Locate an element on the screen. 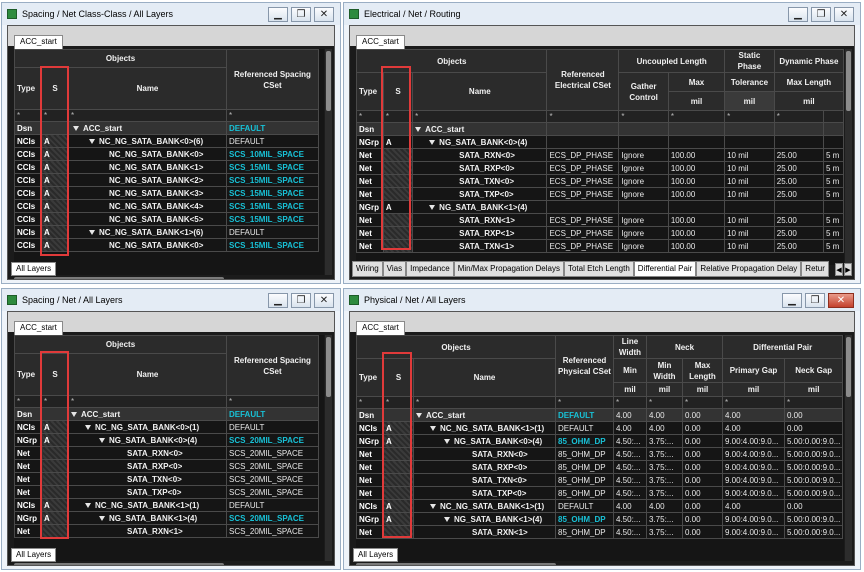 The image size is (864, 572). tab-return-path: Retur is located at coordinates (815, 269).